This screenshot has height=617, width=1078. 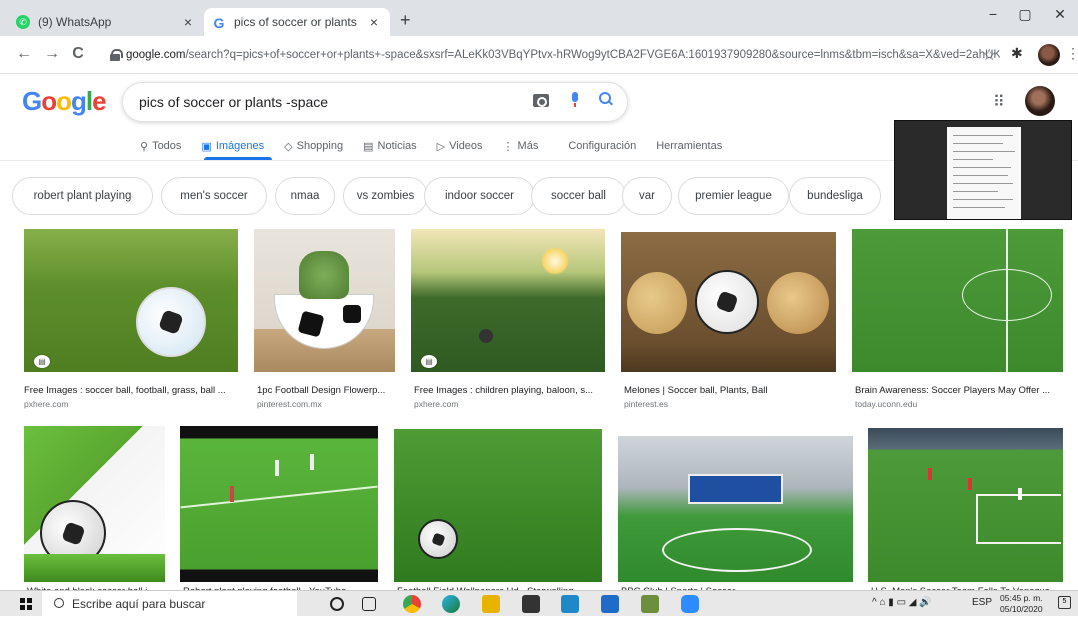 I want to click on google-apps-icon: ⠿, so click(x=999, y=102).